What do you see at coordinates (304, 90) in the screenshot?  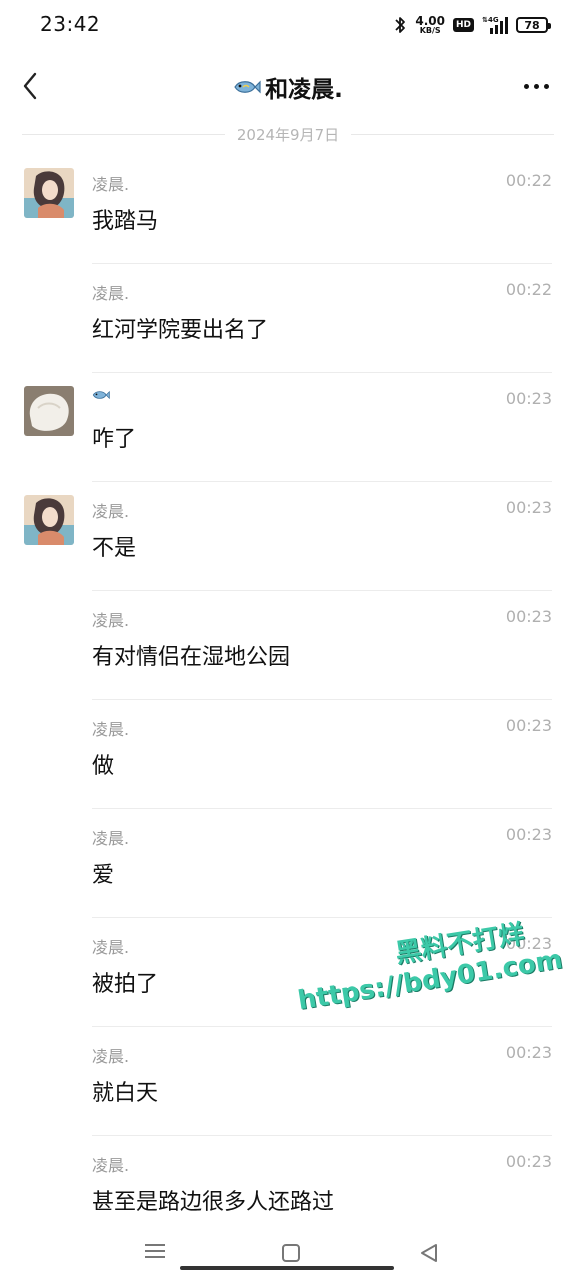 I see `chat-title-text: 和凌晨.` at bounding box center [304, 90].